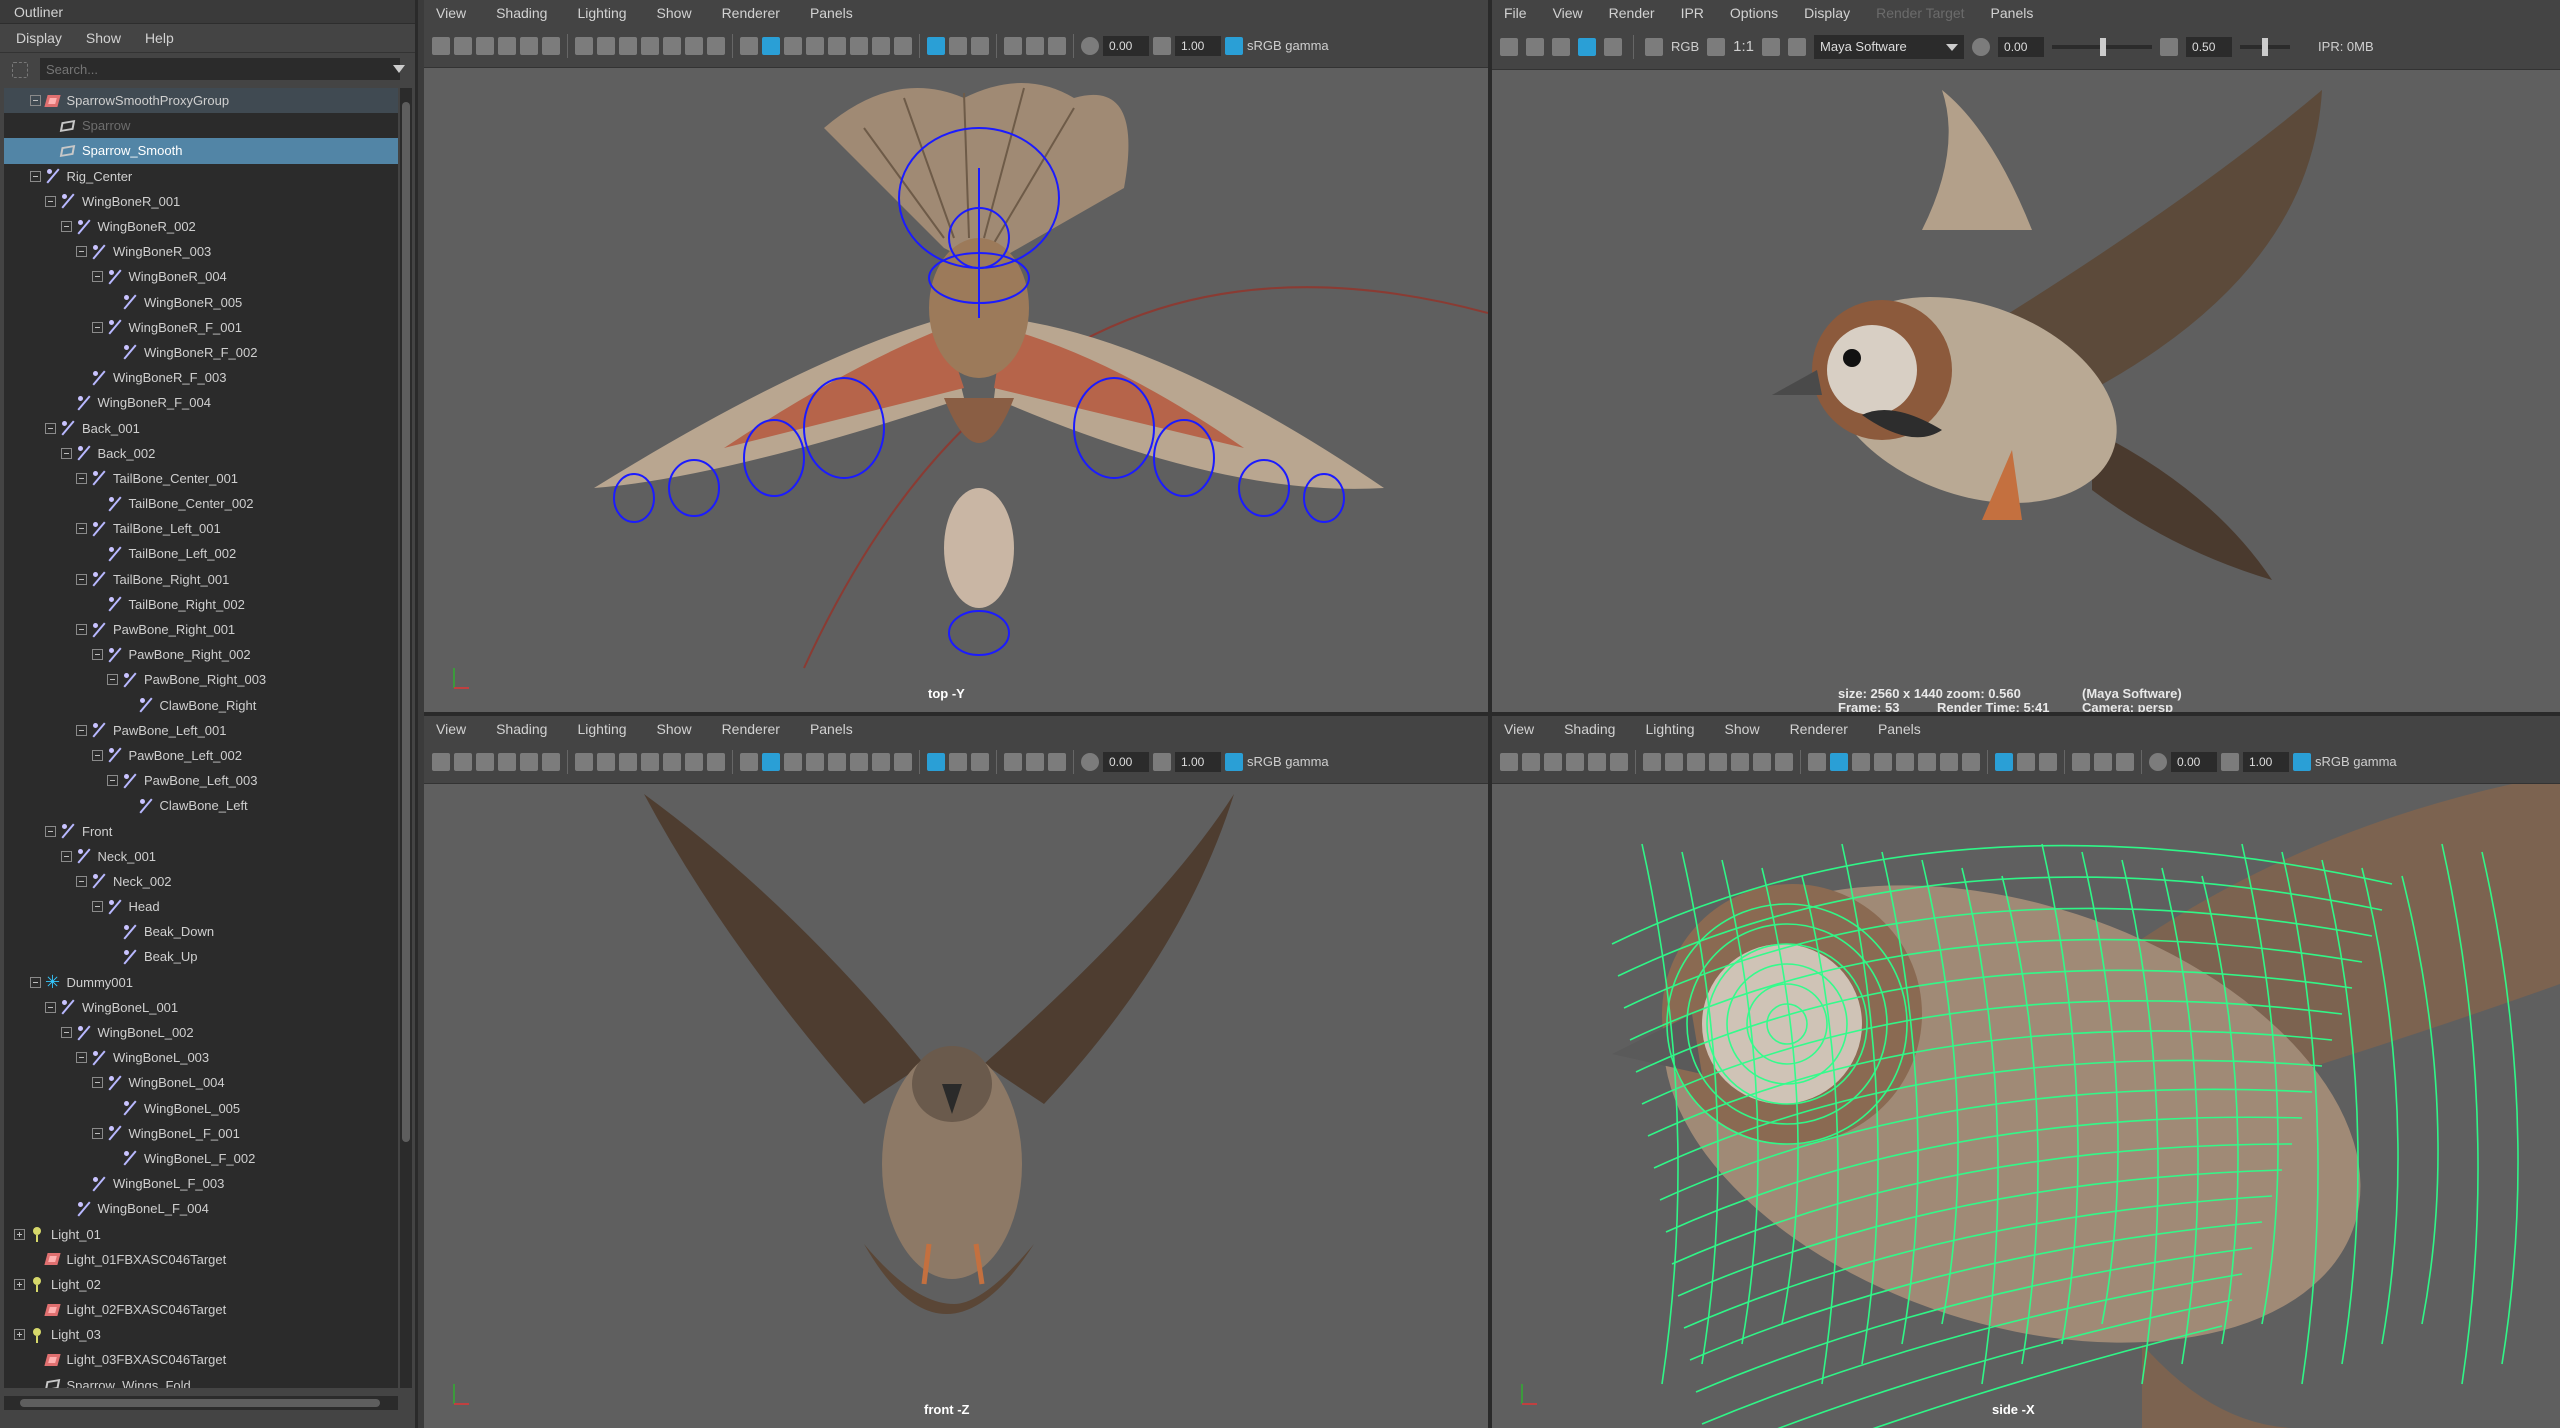  I want to click on outliner-row: WingBoneL_F_004, so click(201, 1208).